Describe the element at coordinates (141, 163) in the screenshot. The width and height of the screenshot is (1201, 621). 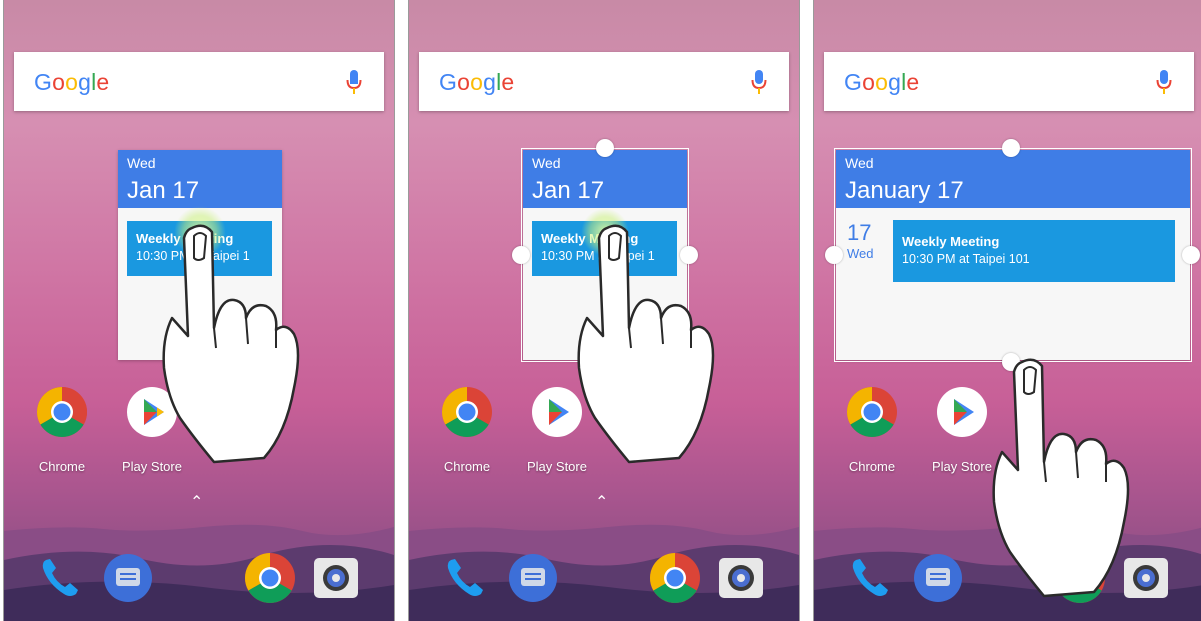
I see `widget-day: Wed` at that location.